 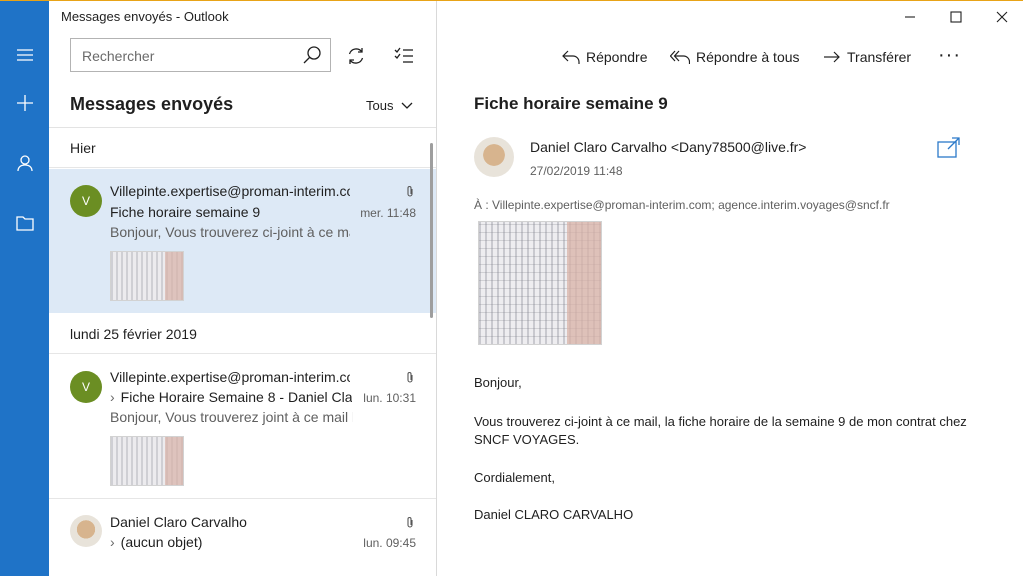 What do you see at coordinates (514, 477) in the screenshot?
I see `body-closing: Cordialement,` at bounding box center [514, 477].